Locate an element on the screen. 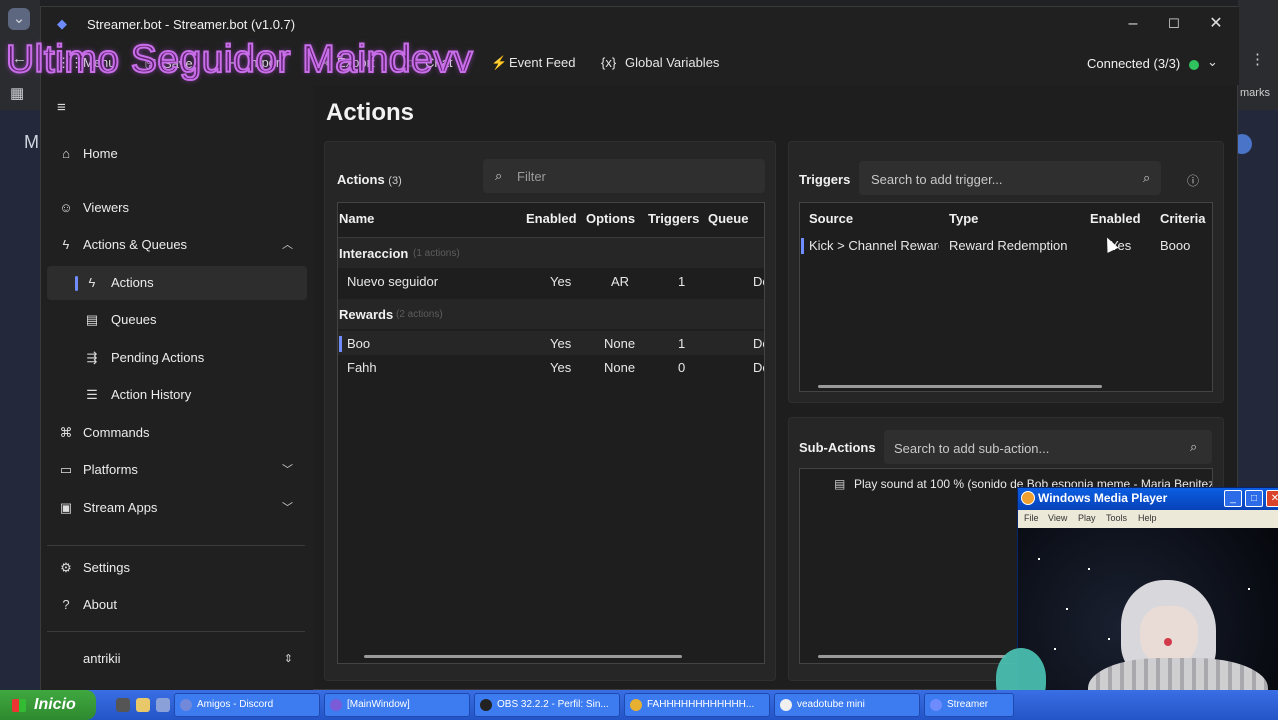 The height and width of the screenshot is (720, 1278). taskbar-item-veadotube: veadotube mini is located at coordinates (847, 705).